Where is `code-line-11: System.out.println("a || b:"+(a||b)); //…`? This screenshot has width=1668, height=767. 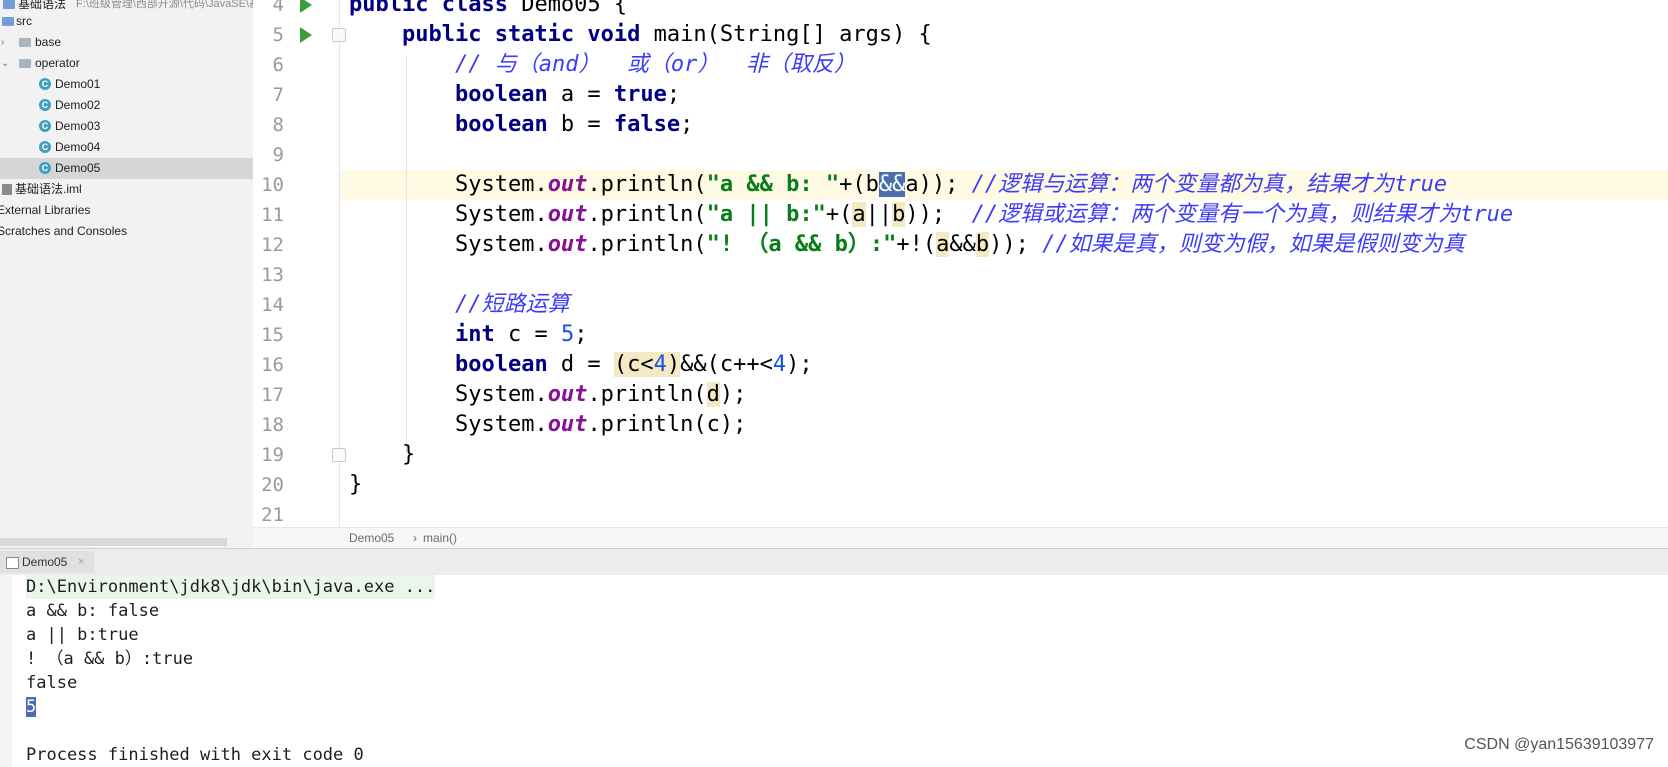
code-line-11: System.out.println("a || b:"+(a||b)); //… is located at coordinates (931, 215).